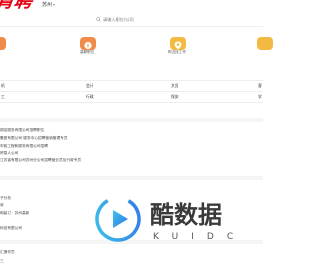  Describe the element at coordinates (34, 138) in the screenshot. I see `company-list-item: 集团有限公司·服务中心招聘营销管理专员` at that location.